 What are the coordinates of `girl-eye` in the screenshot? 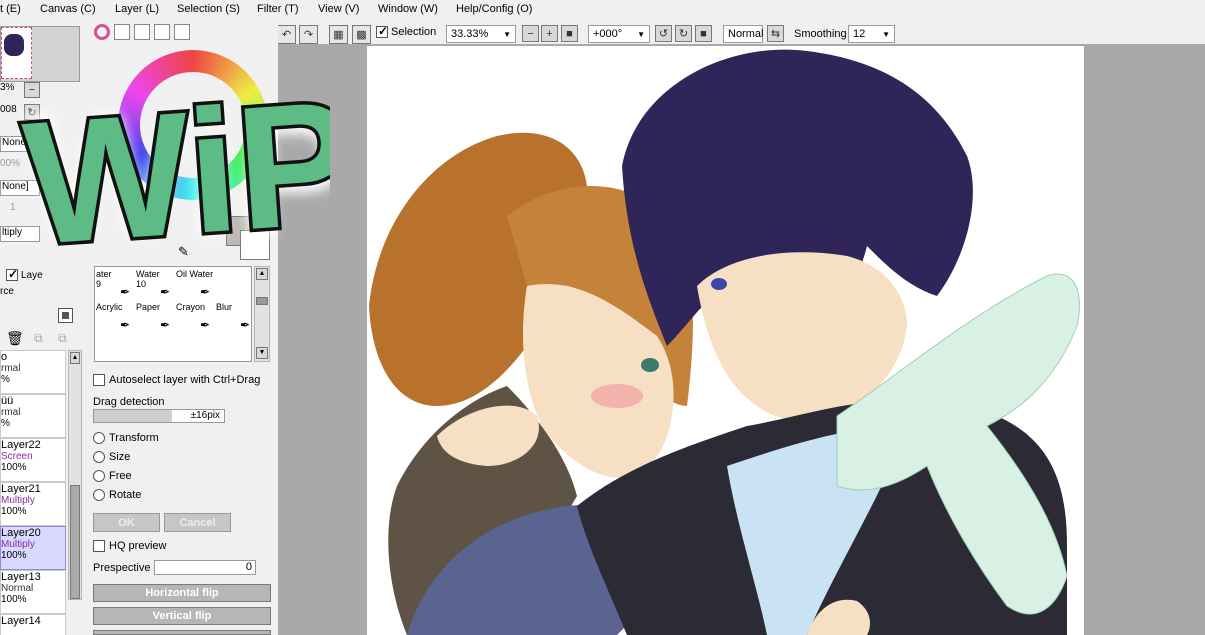 It's located at (650, 365).